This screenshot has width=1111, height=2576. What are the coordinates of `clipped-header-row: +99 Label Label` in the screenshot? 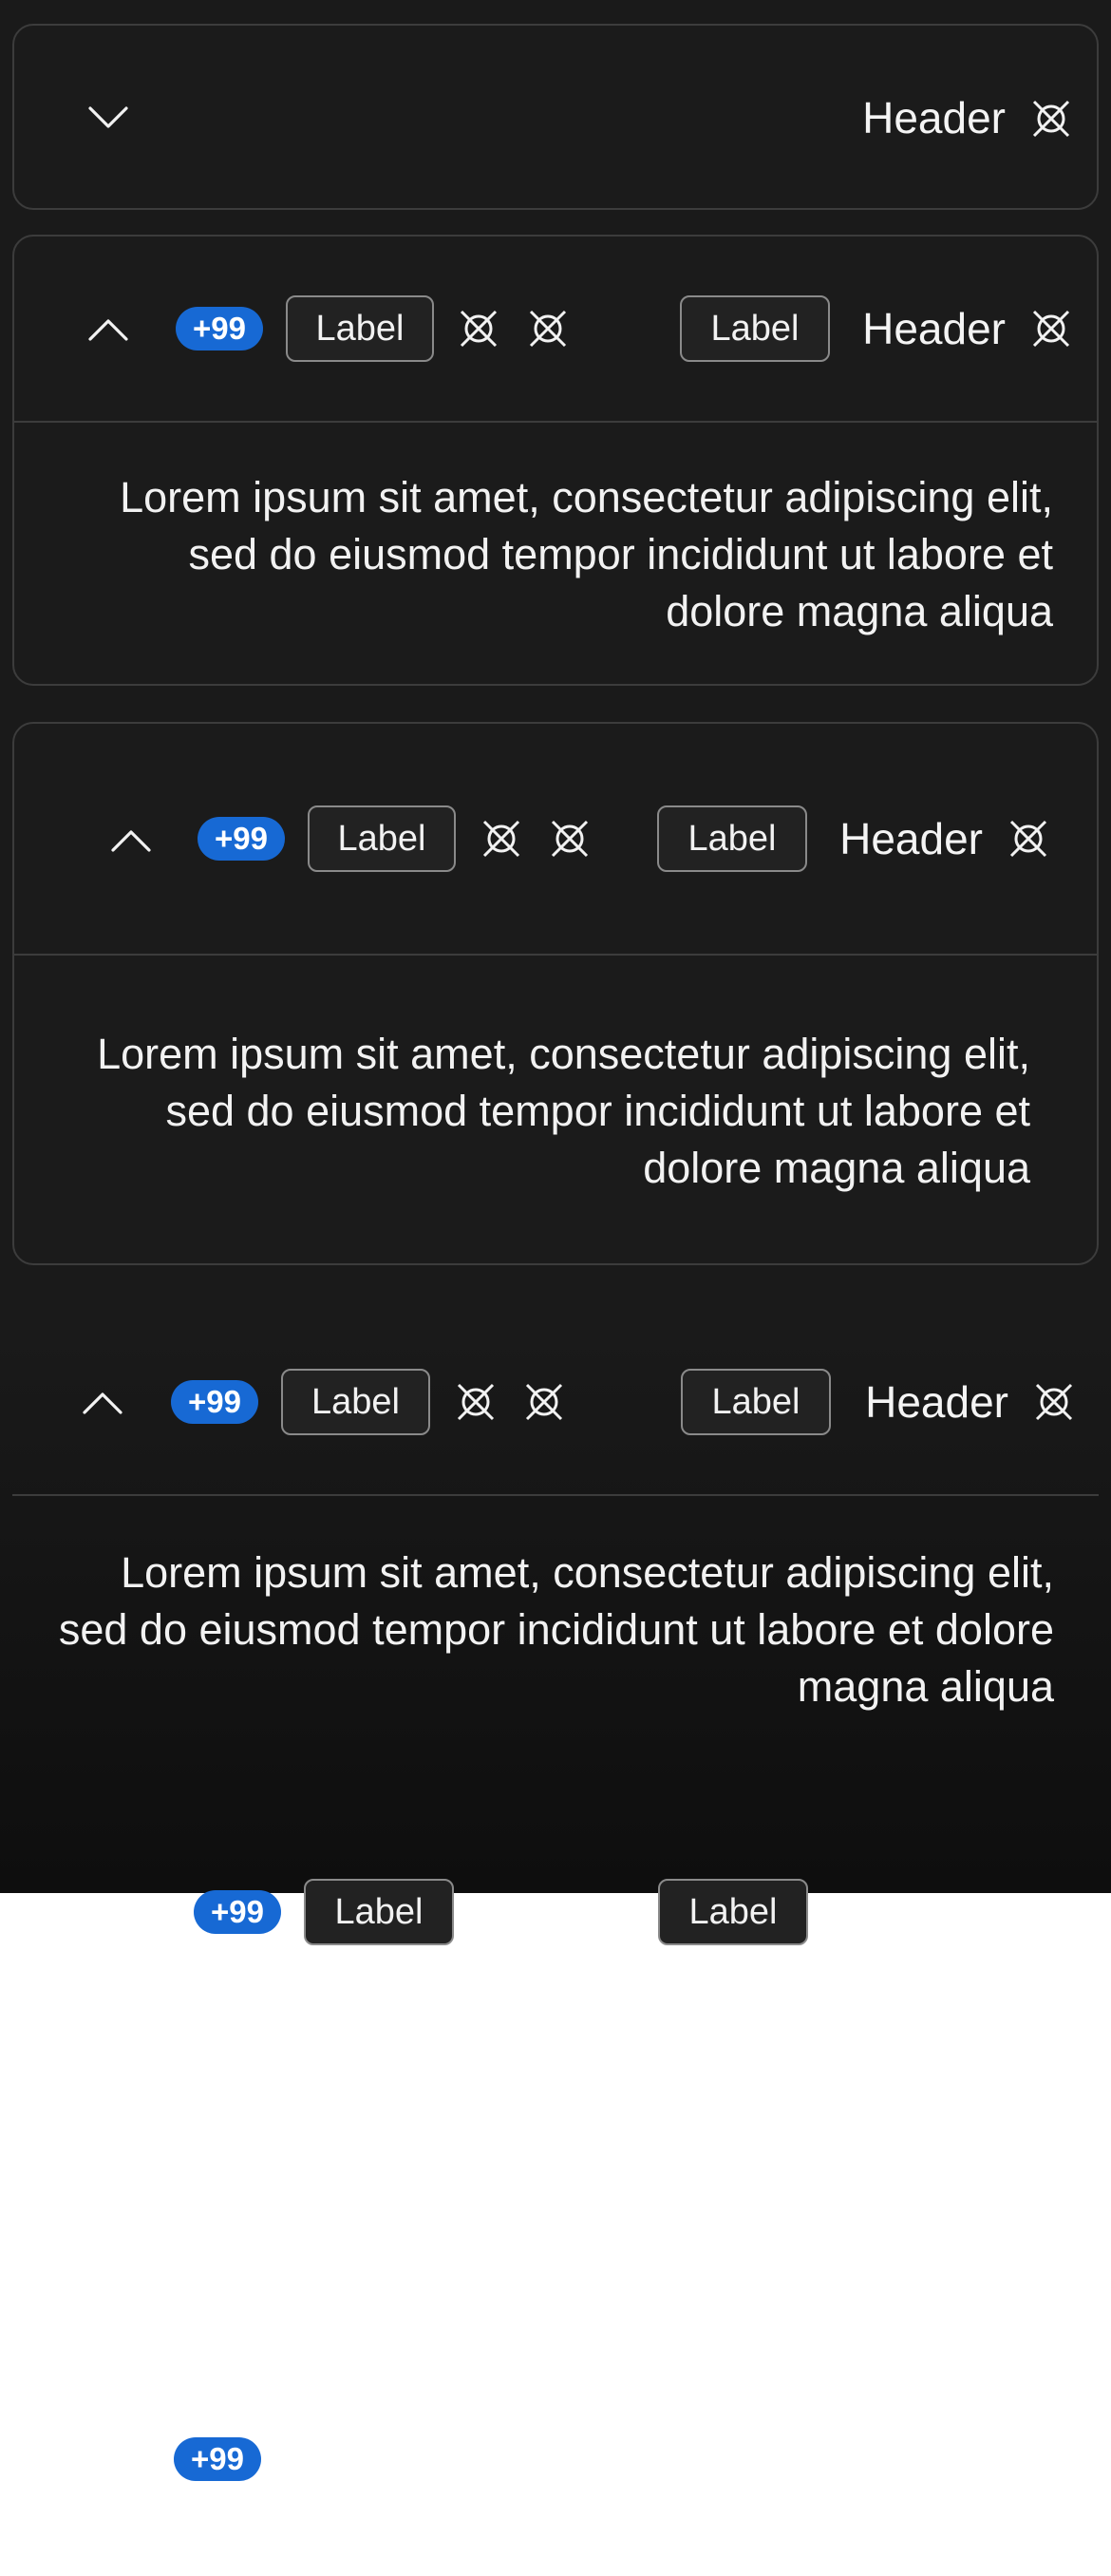 It's located at (555, 1904).